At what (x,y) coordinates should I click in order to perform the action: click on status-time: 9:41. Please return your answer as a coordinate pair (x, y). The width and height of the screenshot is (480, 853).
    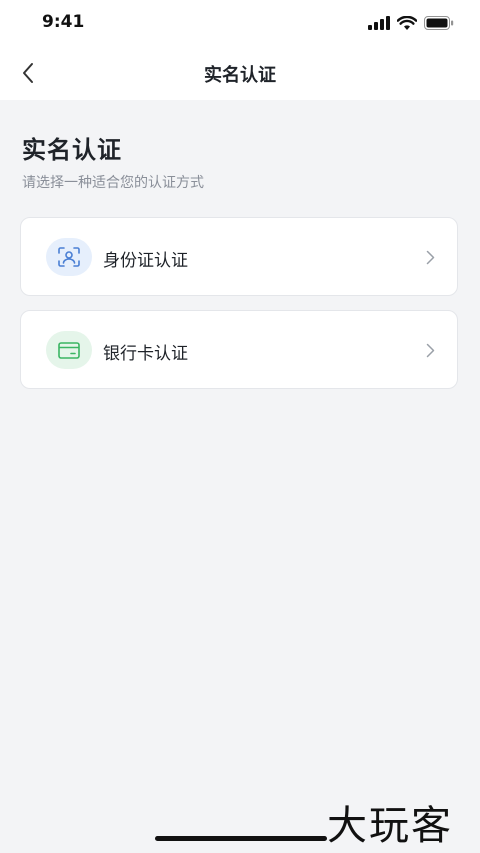
    Looking at the image, I should click on (63, 22).